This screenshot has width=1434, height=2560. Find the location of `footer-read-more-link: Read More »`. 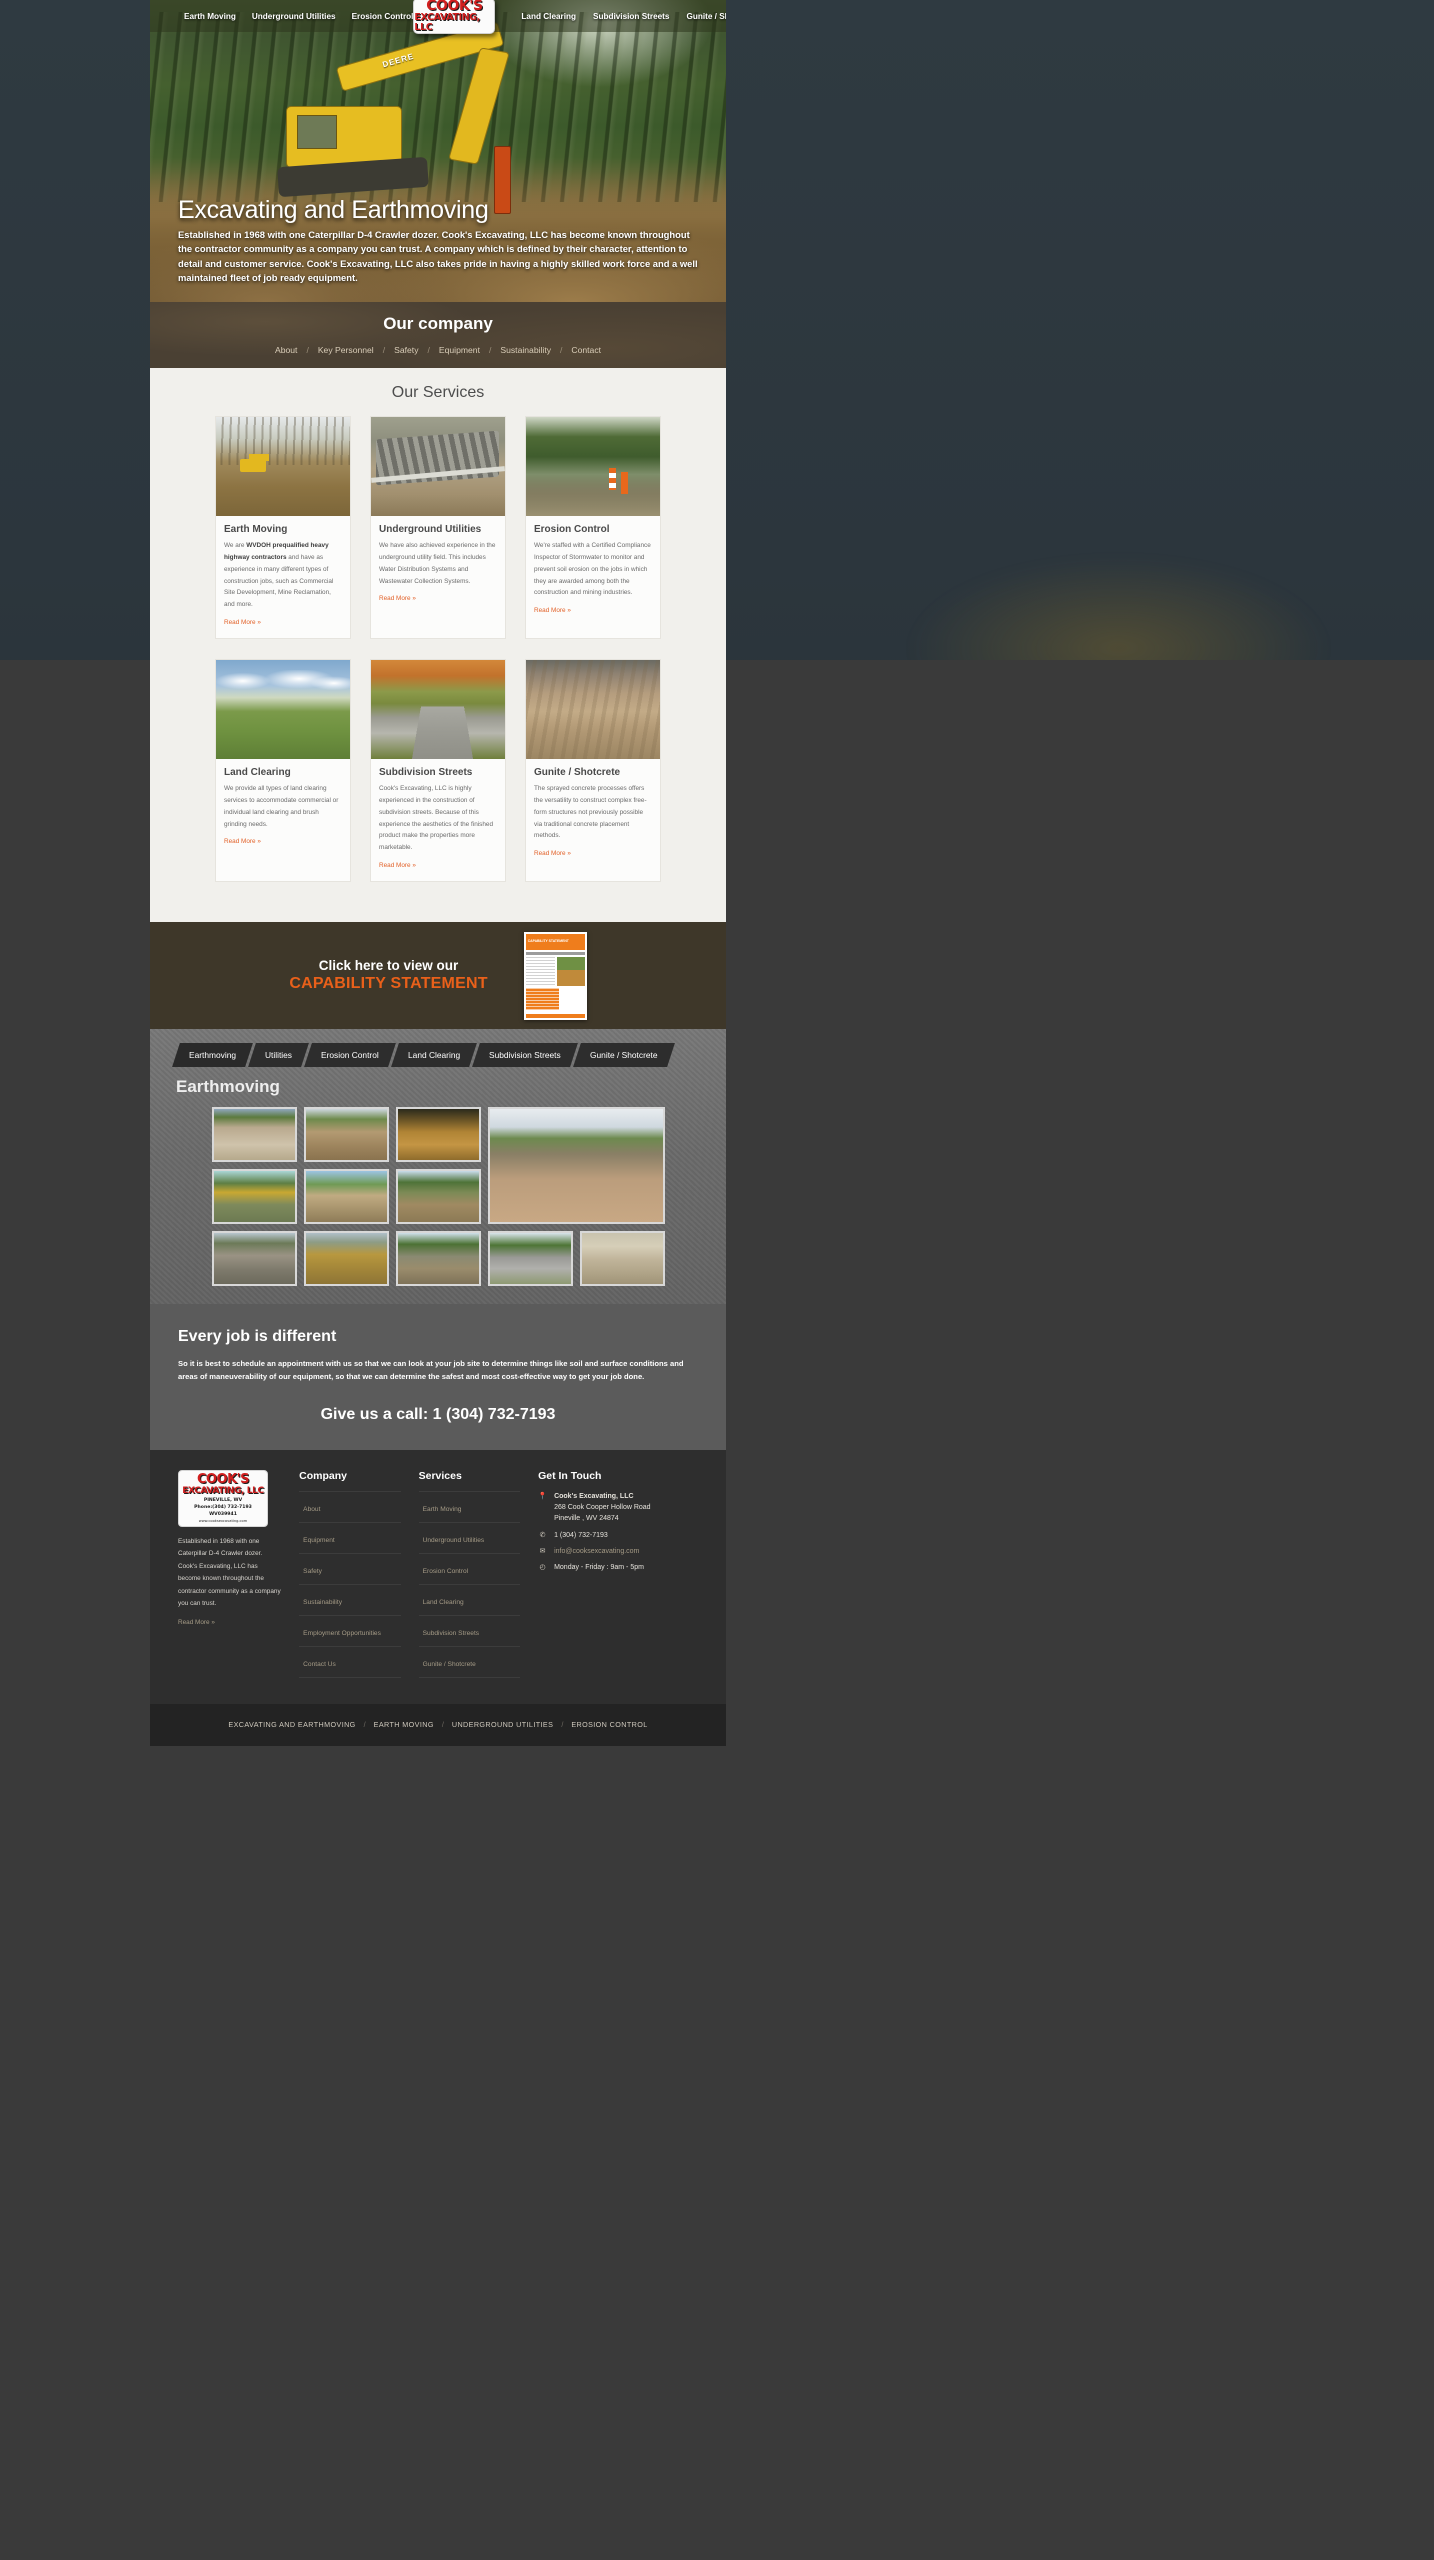

footer-read-more-link: Read More » is located at coordinates (196, 1622).